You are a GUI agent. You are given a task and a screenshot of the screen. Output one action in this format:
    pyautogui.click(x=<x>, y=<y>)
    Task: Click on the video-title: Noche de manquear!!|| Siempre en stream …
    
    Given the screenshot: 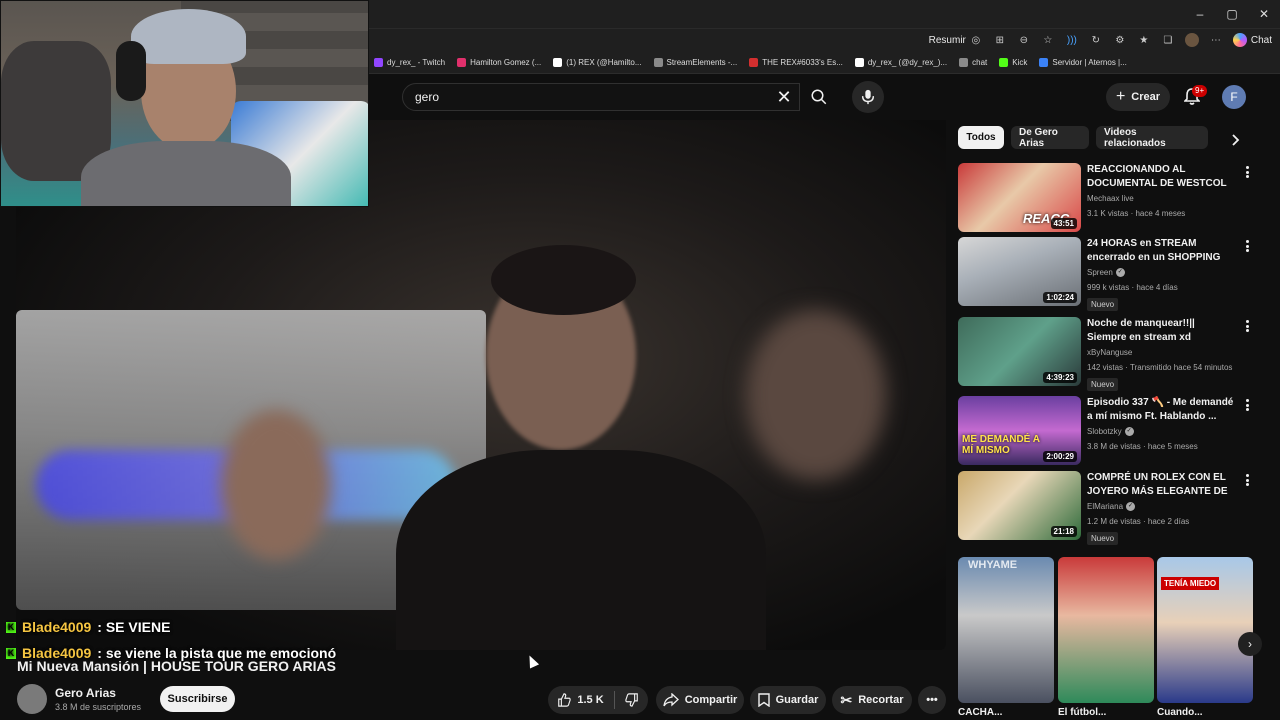 What is the action you would take?
    pyautogui.click(x=1162, y=331)
    